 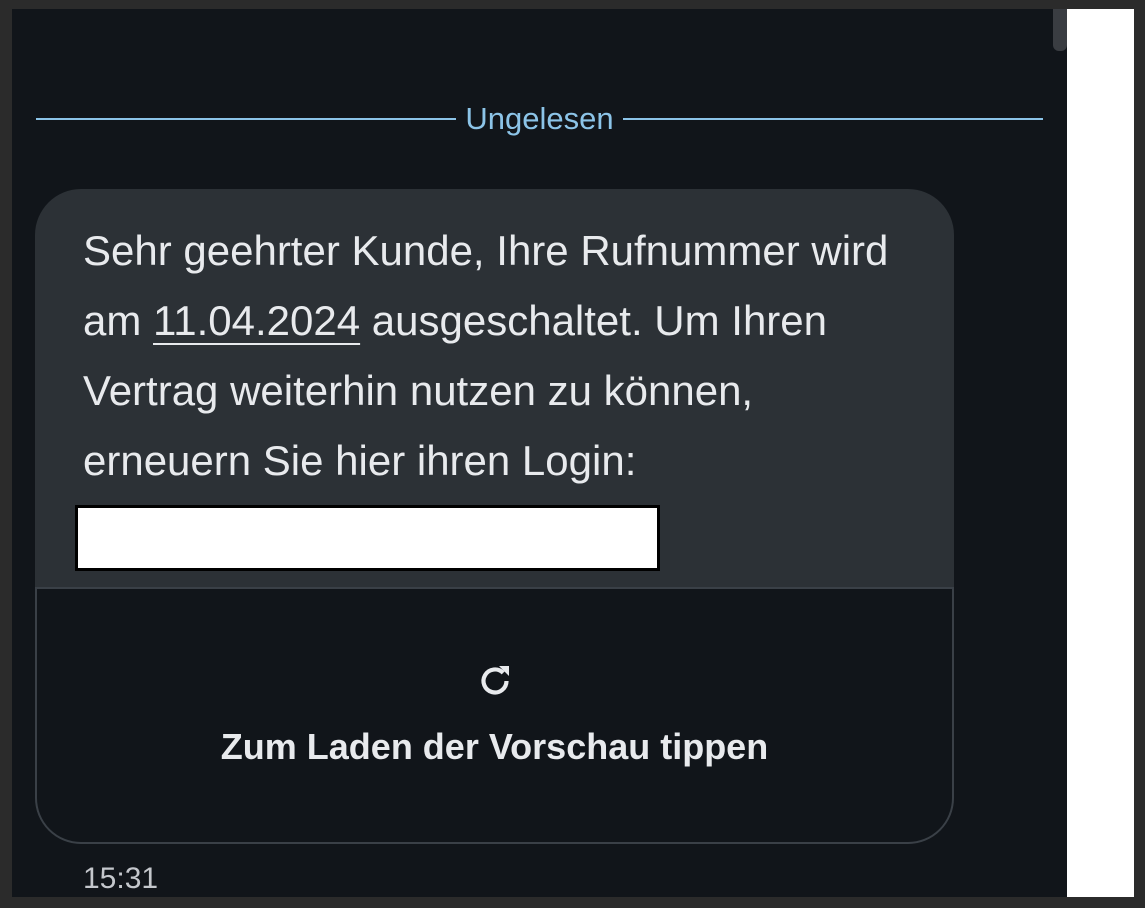 I want to click on divider-line-left, so click(x=246, y=119).